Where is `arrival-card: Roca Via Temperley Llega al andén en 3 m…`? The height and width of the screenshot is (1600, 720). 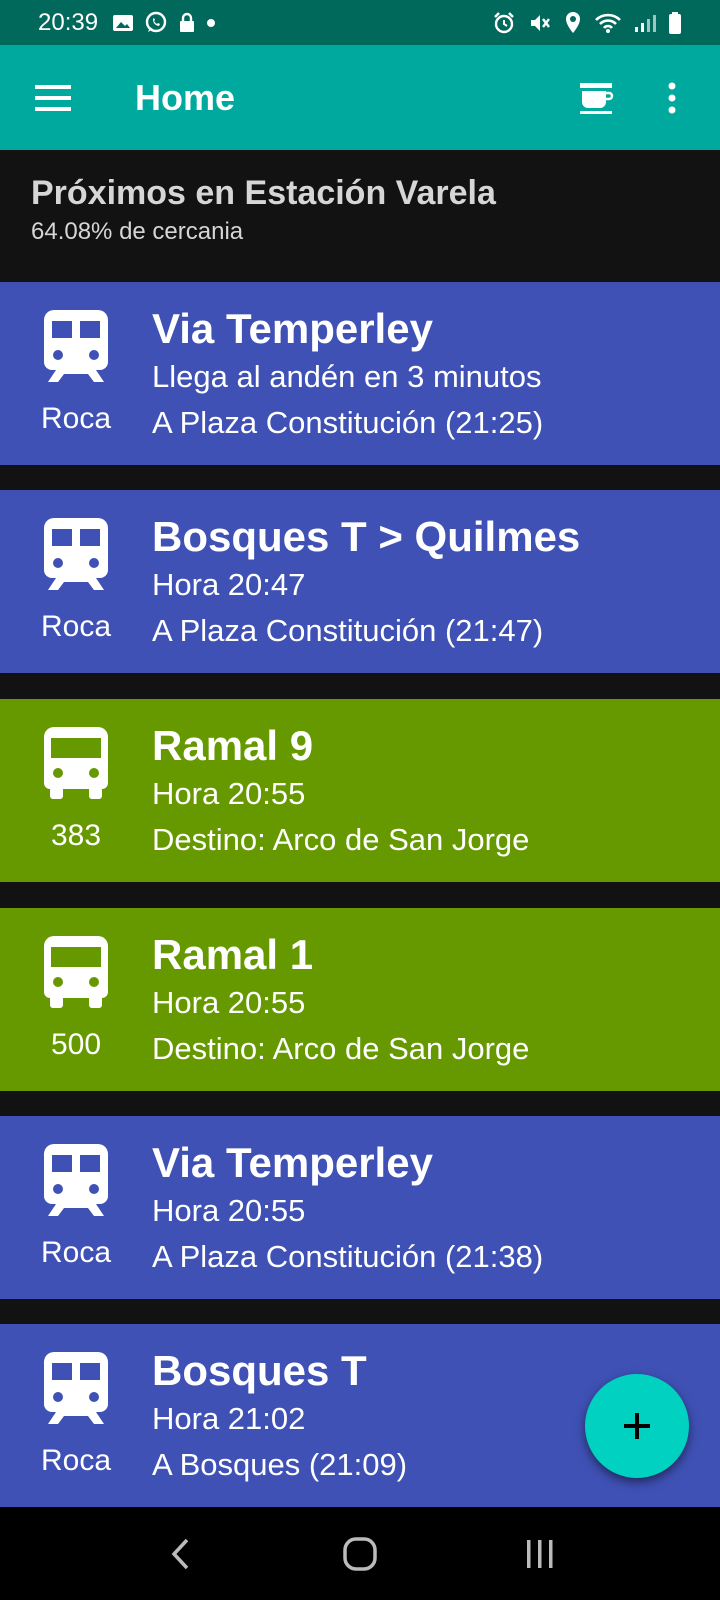 arrival-card: Roca Via Temperley Llega al andén en 3 m… is located at coordinates (360, 373).